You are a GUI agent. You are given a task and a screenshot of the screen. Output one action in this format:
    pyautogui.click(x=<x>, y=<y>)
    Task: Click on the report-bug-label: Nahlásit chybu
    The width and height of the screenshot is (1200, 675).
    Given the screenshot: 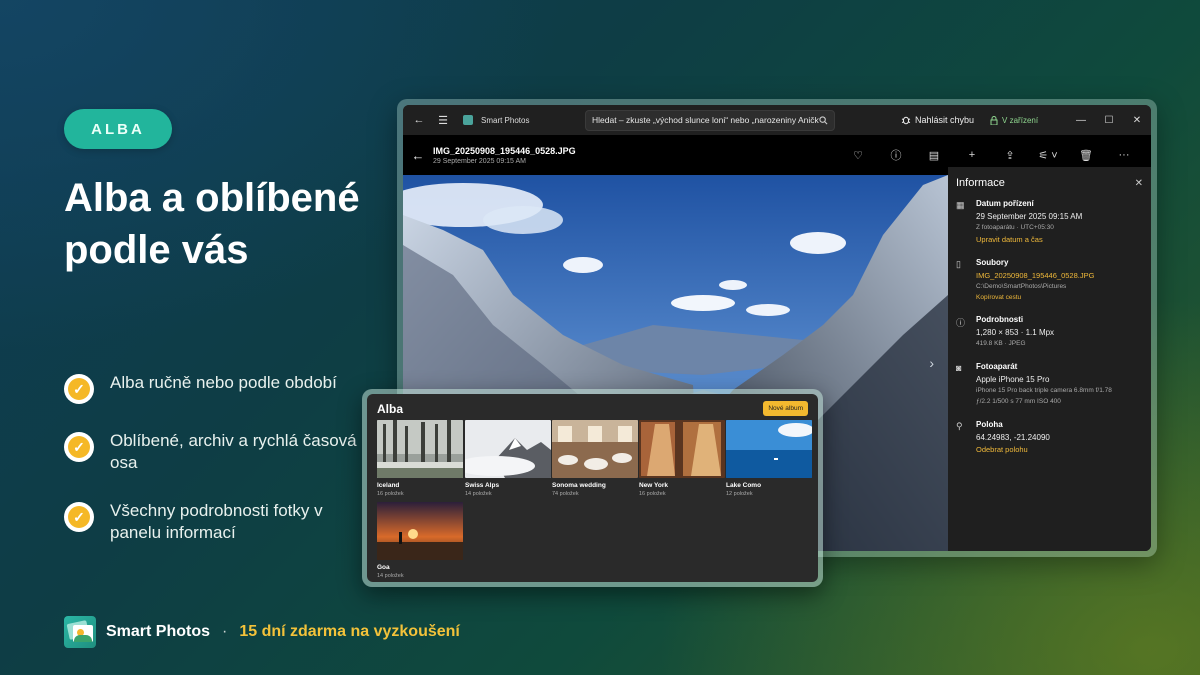 What is the action you would take?
    pyautogui.click(x=945, y=120)
    